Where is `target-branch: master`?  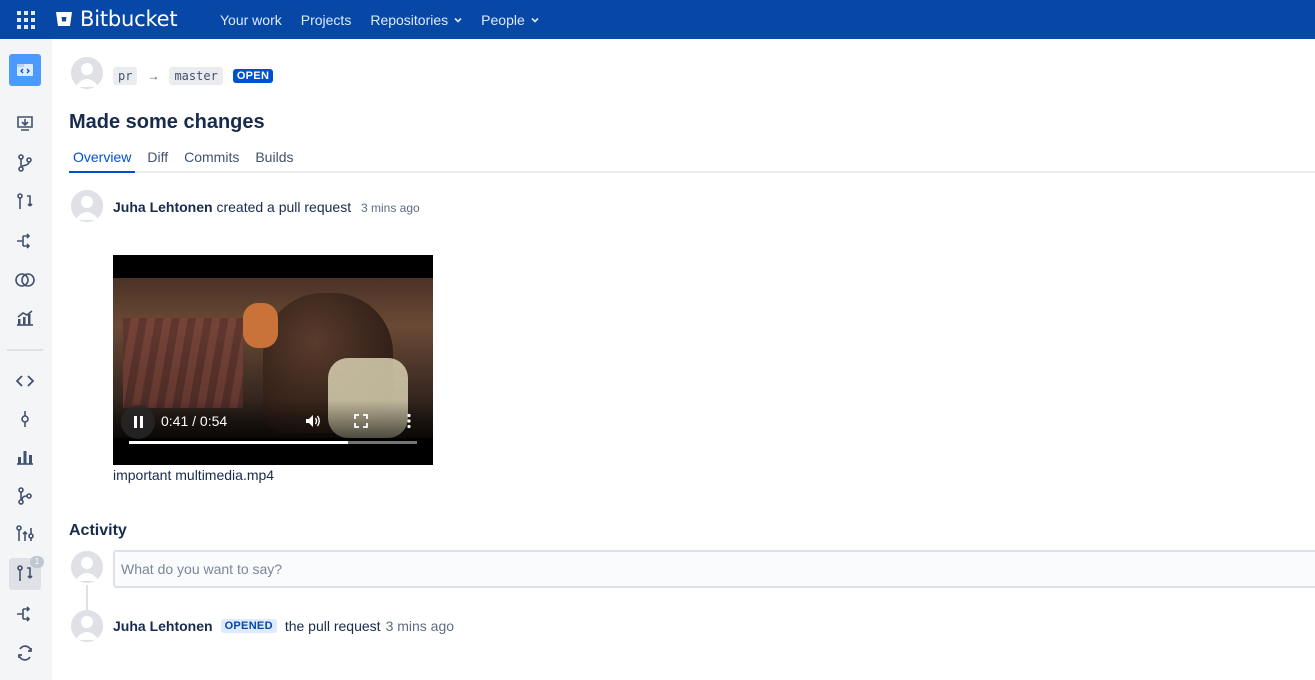
target-branch: master is located at coordinates (196, 76).